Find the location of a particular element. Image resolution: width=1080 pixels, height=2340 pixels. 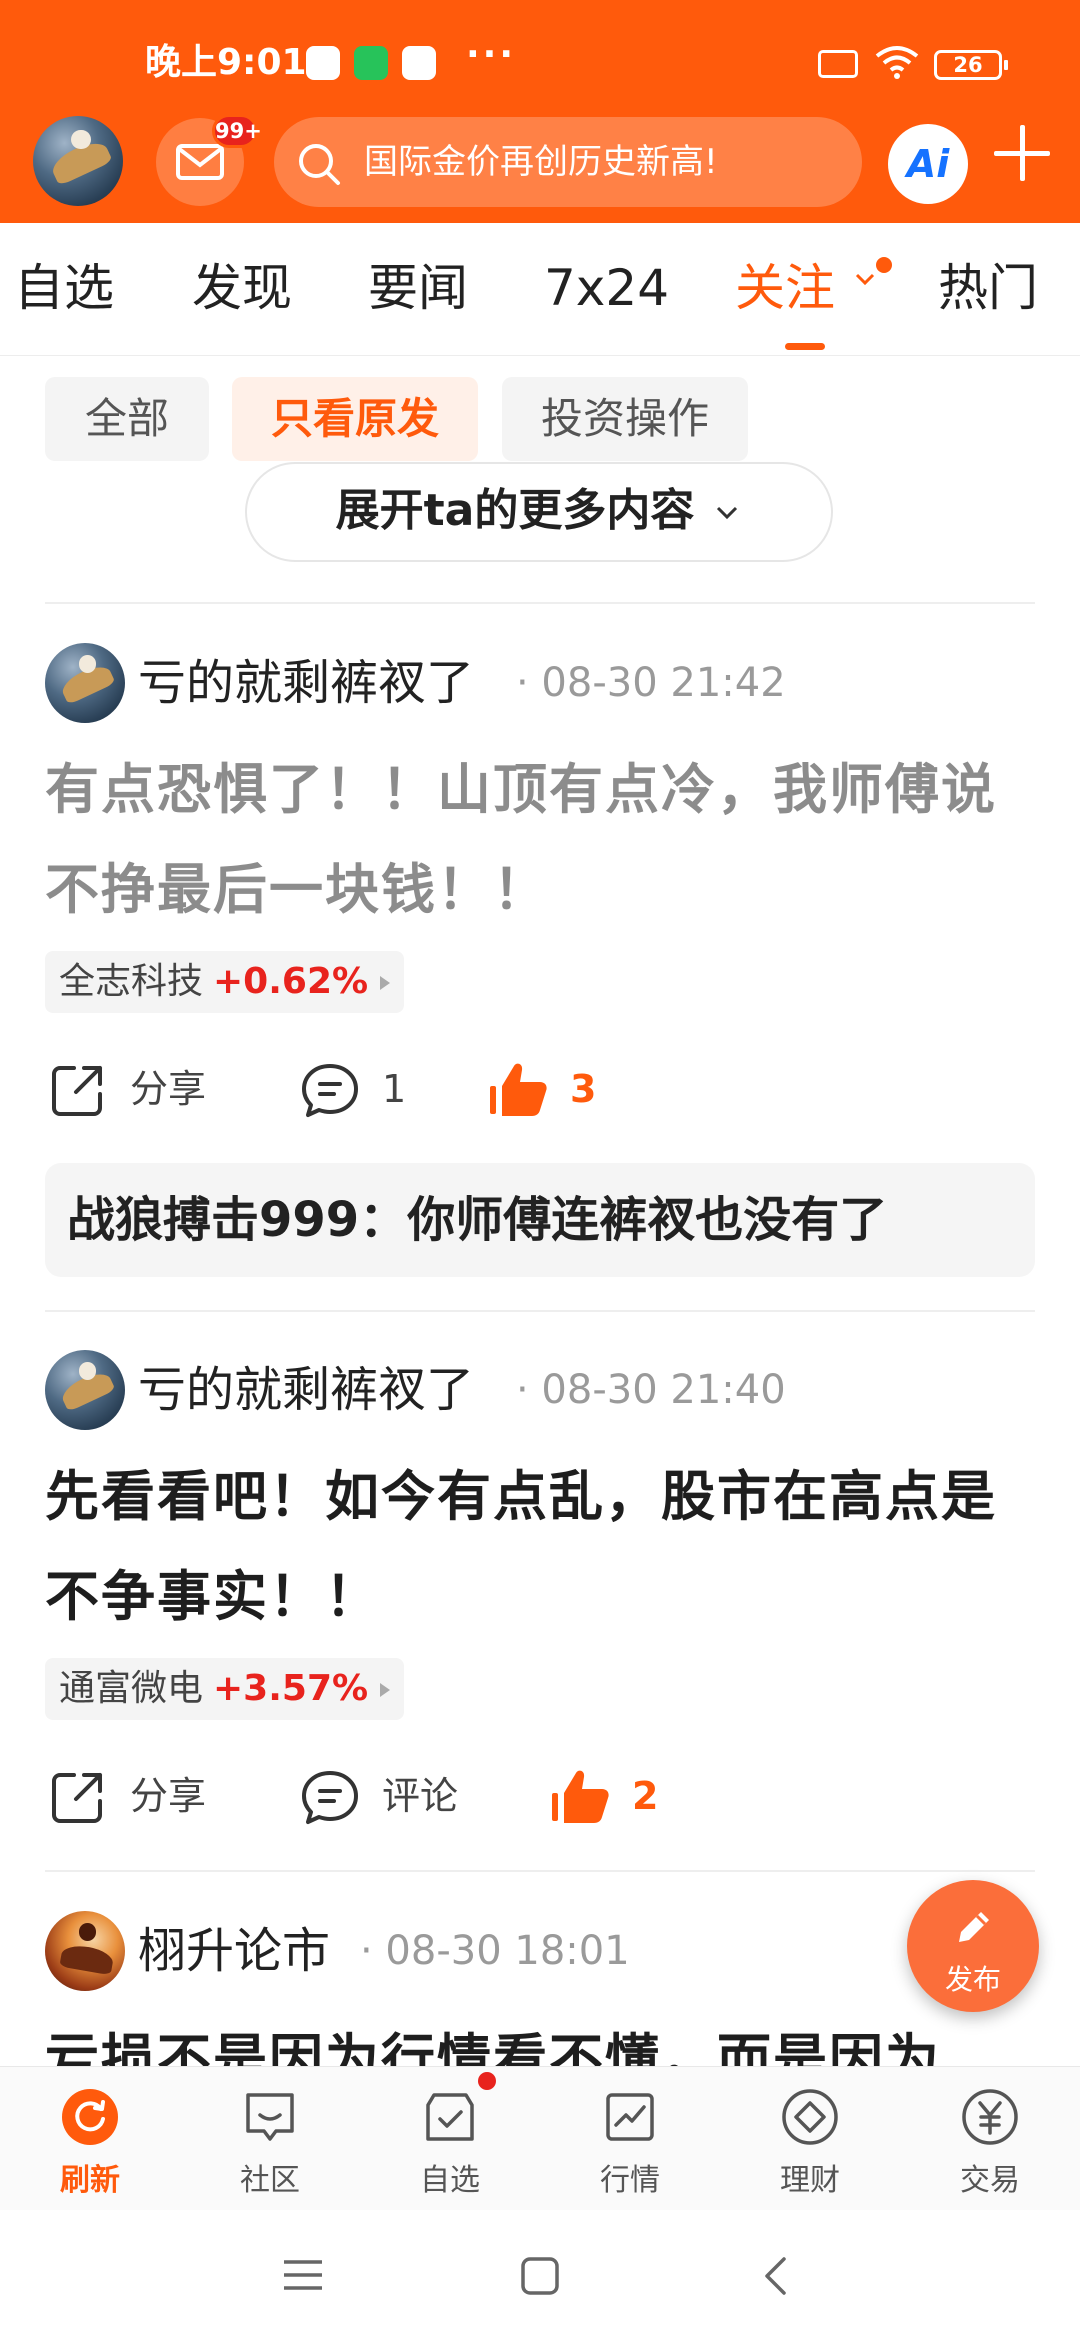

tab-news: 要闻 is located at coordinates (418, 289).